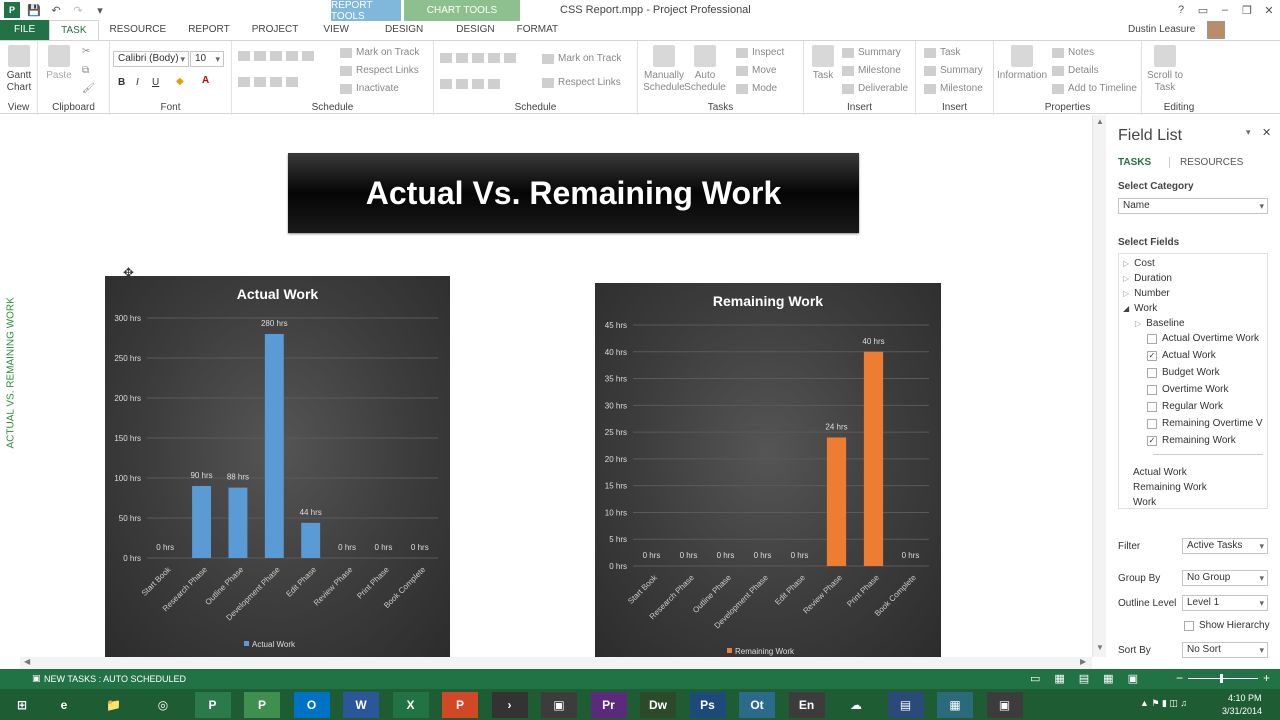 This screenshot has height=720, width=1280. Describe the element at coordinates (581, 82) in the screenshot. I see `respect-links-button-2: Respect Links` at that location.